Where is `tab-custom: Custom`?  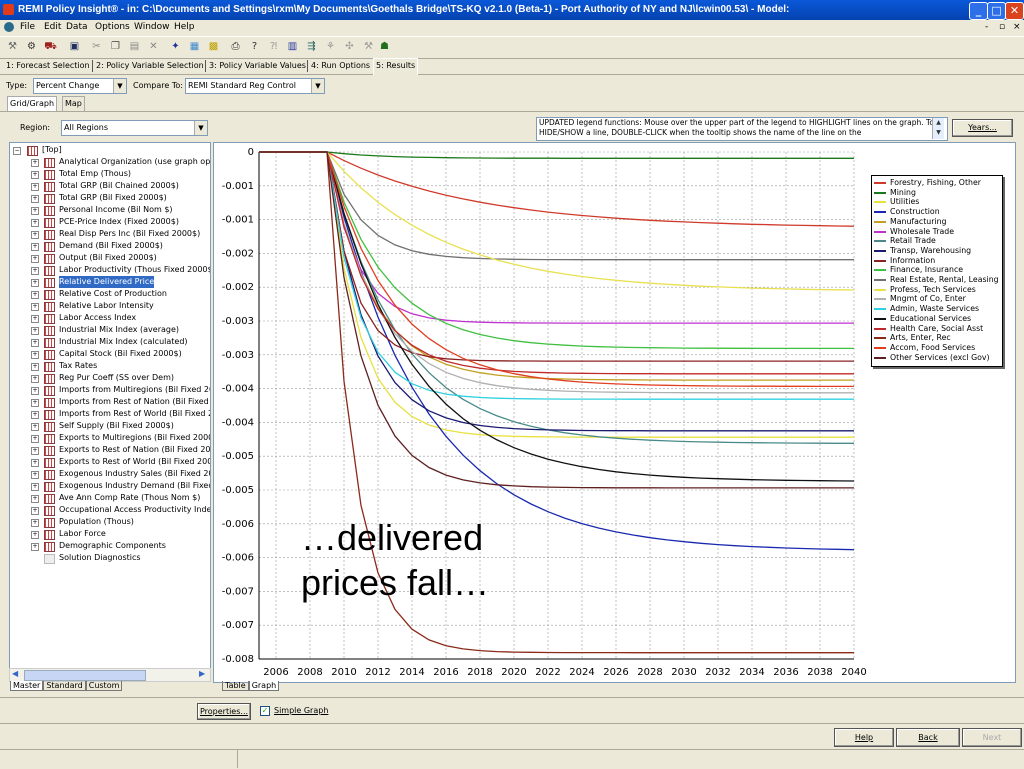 tab-custom: Custom is located at coordinates (104, 686).